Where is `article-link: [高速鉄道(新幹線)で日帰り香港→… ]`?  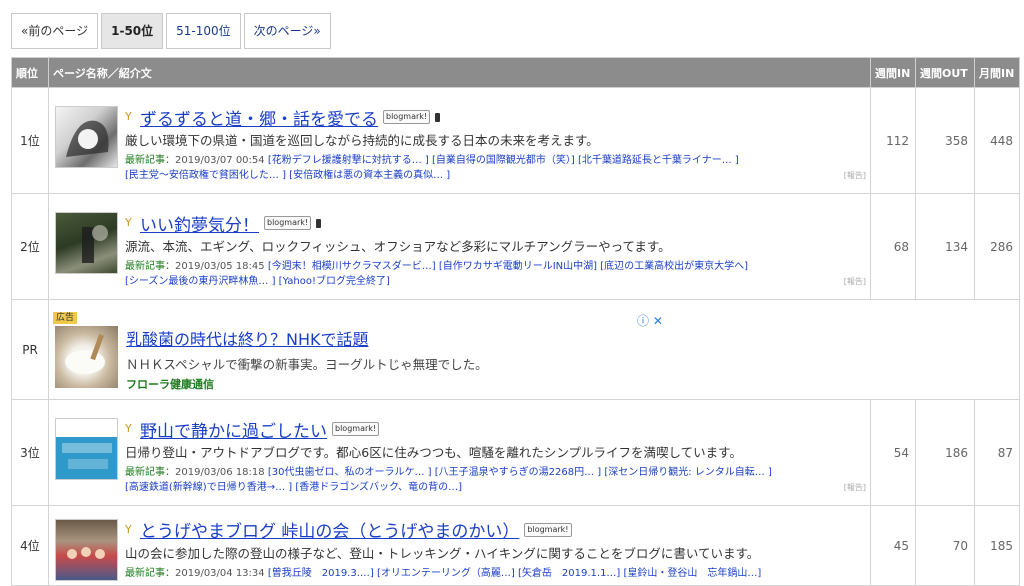 article-link: [高速鉄道(新幹線)で日帰り香港→… ] is located at coordinates (208, 487).